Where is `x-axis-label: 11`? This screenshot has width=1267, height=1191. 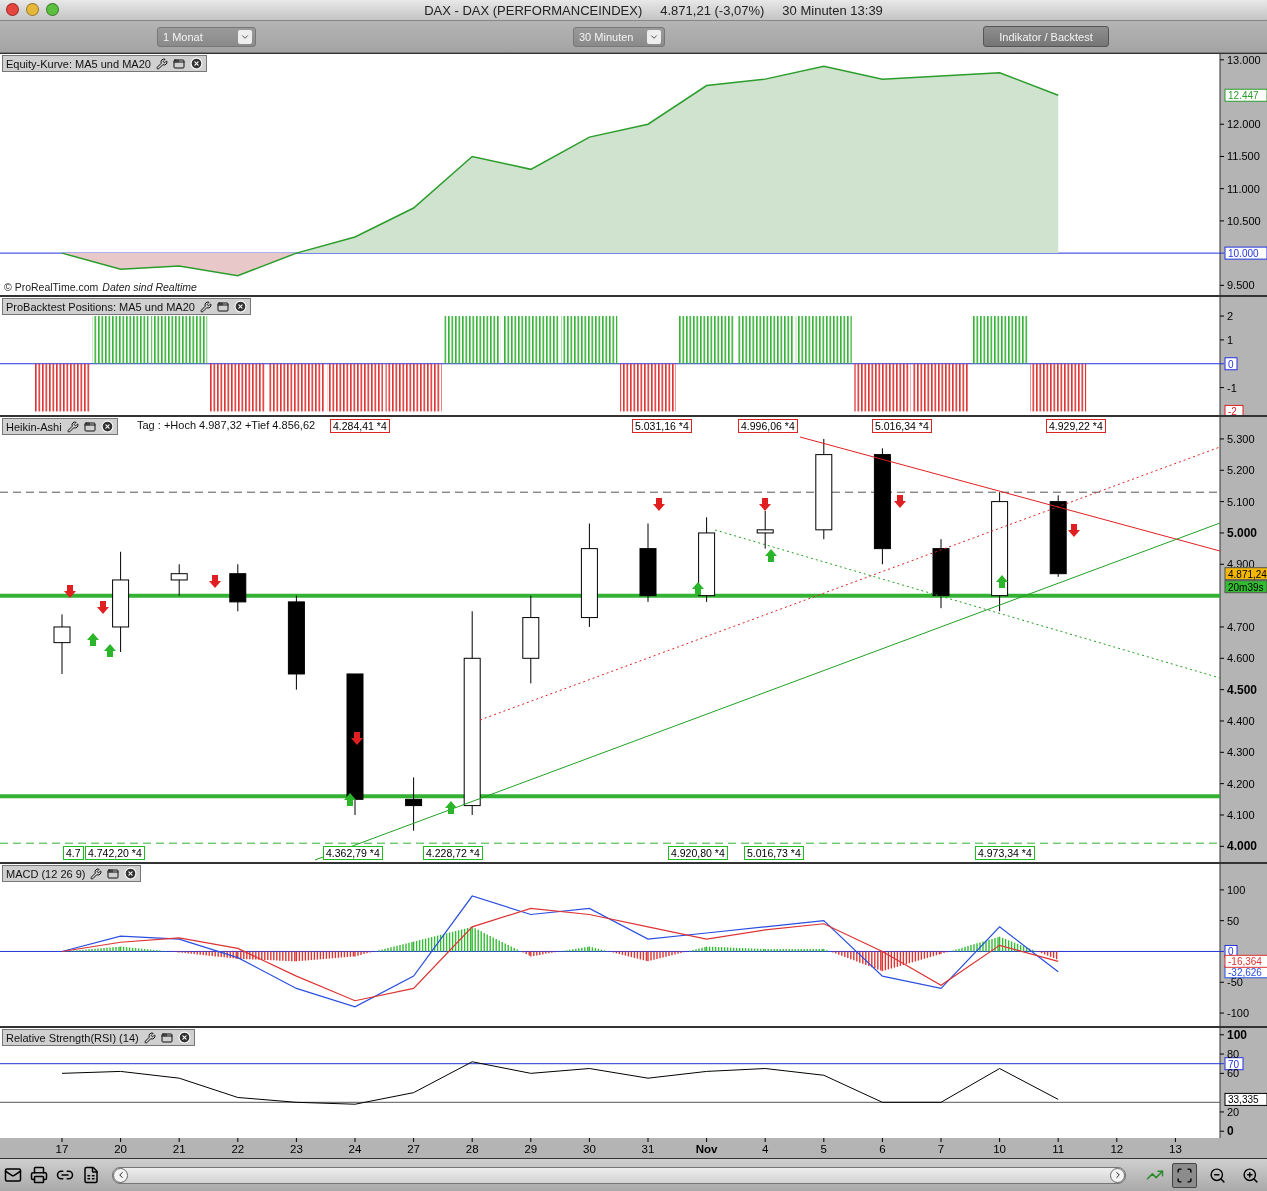 x-axis-label: 11 is located at coordinates (1058, 1146).